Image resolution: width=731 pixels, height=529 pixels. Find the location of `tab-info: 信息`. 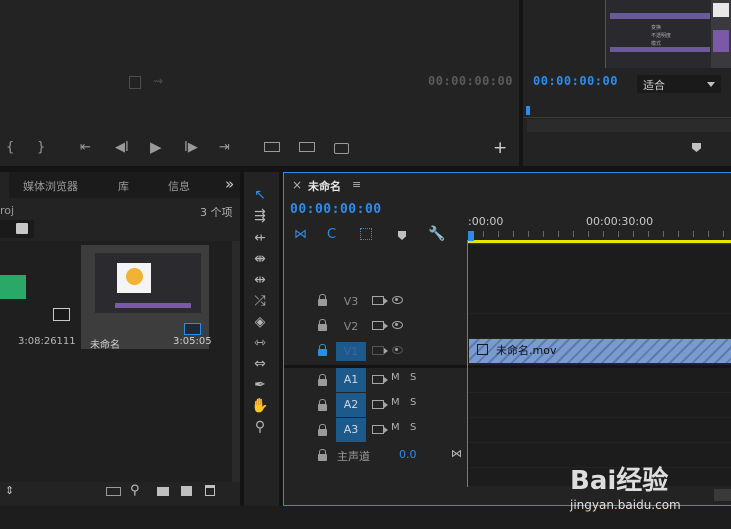

tab-info: 信息 is located at coordinates (179, 186).